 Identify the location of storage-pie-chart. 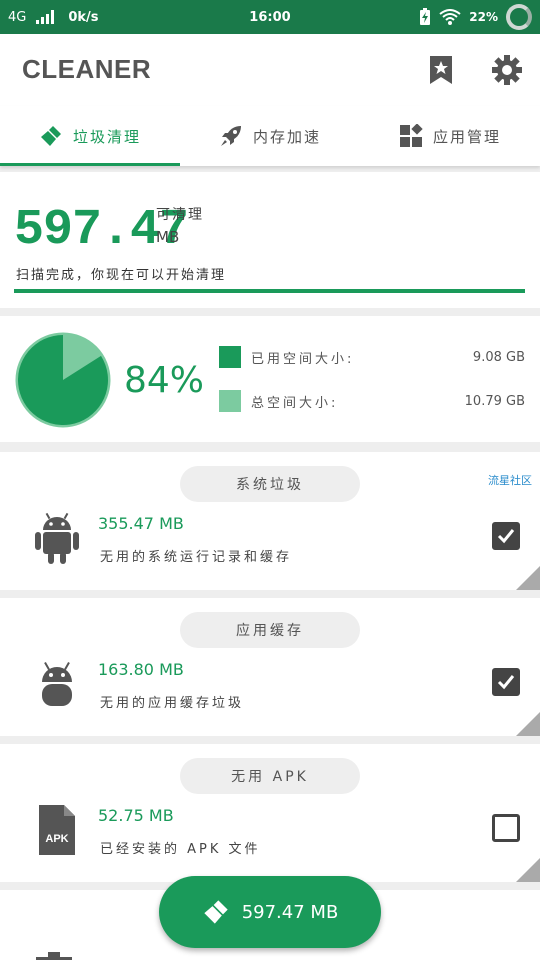
(63, 380).